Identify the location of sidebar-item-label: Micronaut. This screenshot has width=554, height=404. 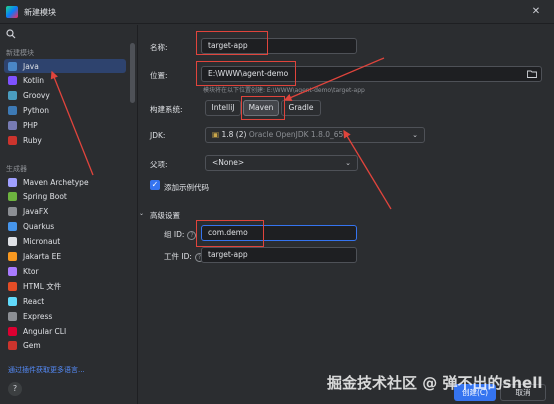
(42, 242).